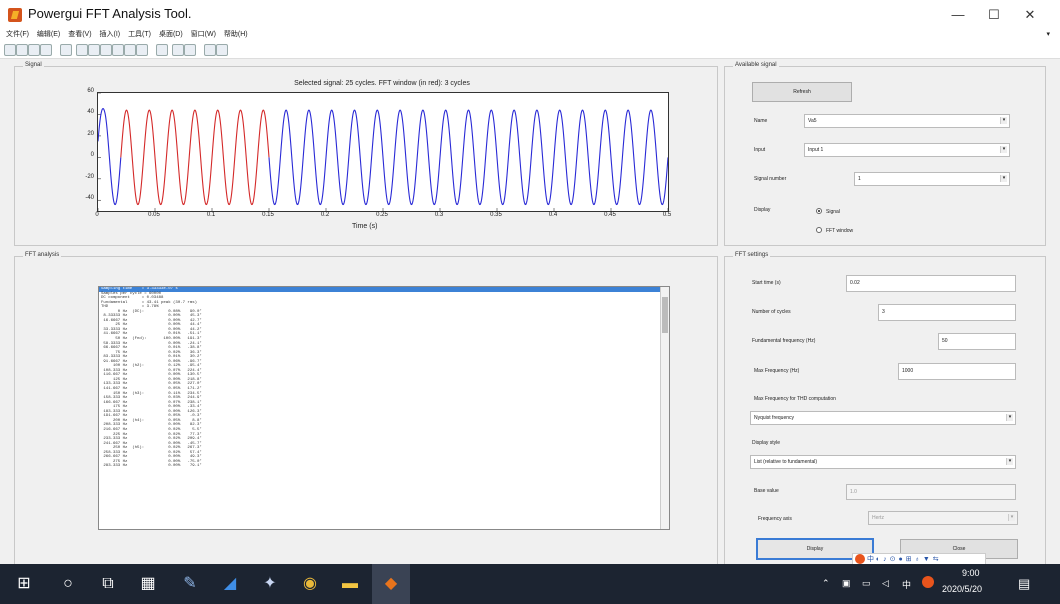 The width and height of the screenshot is (1060, 604). What do you see at coordinates (928, 582) in the screenshot?
I see `tray-sogou-icon` at bounding box center [928, 582].